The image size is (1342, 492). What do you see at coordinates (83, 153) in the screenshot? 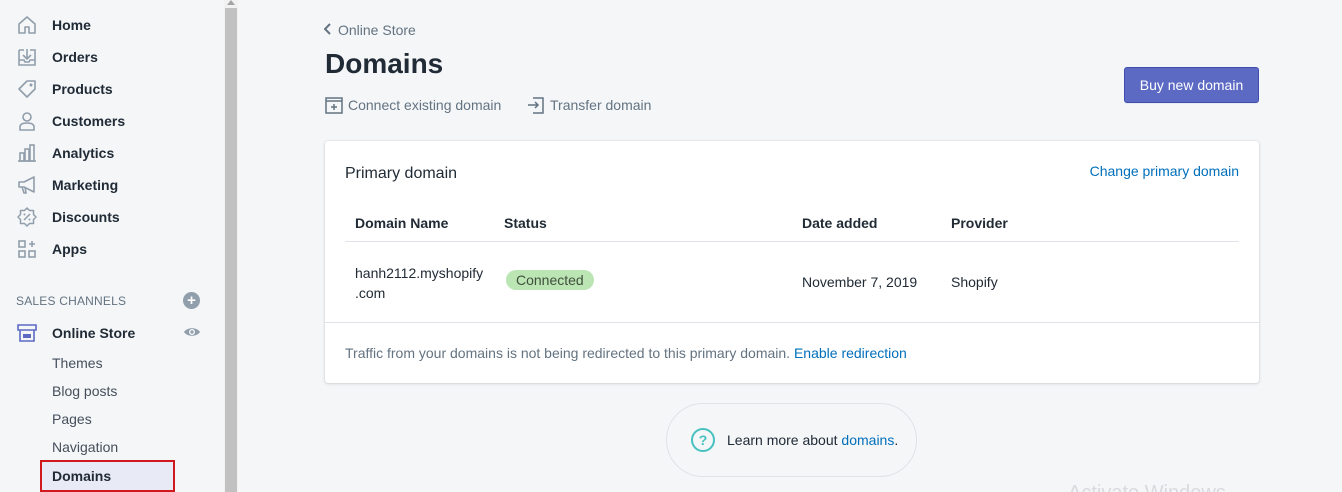
I see `sidebar-item-label: Analytics` at bounding box center [83, 153].